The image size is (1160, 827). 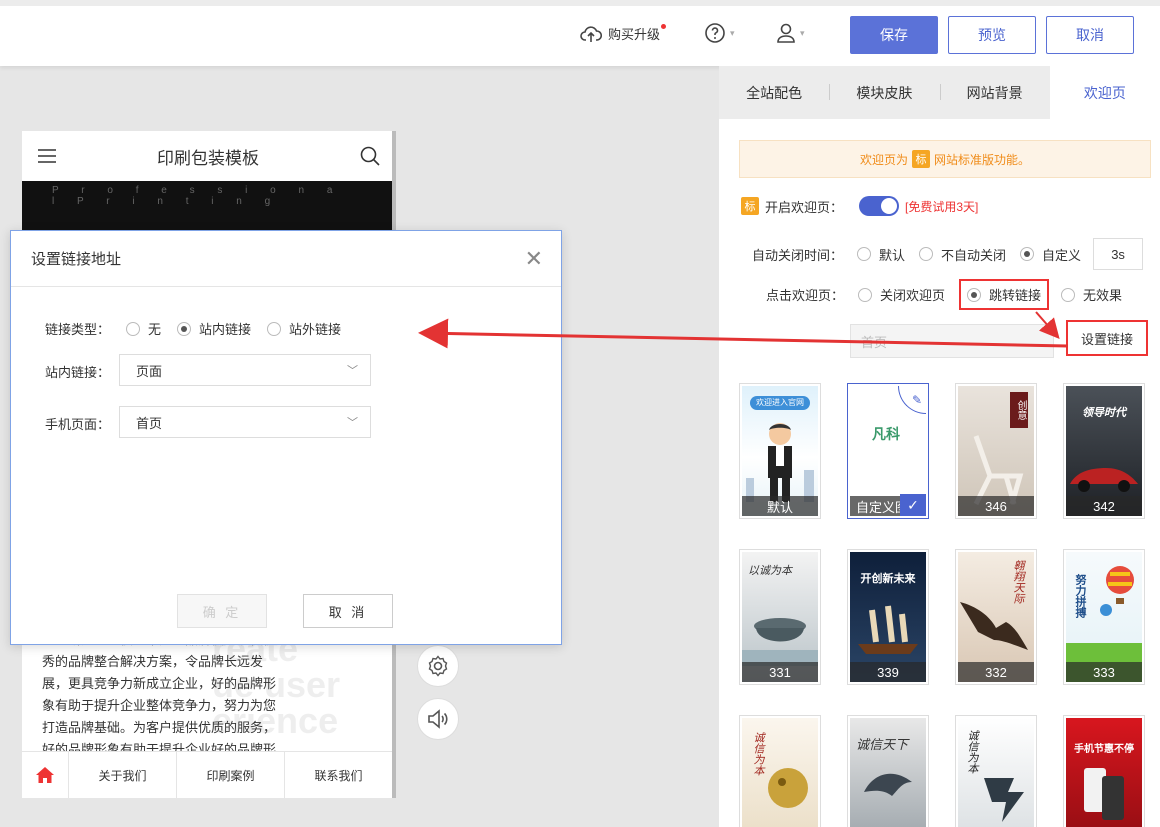 What do you see at coordinates (913, 295) in the screenshot?
I see `option-label: 关闭欢迎页` at bounding box center [913, 295].